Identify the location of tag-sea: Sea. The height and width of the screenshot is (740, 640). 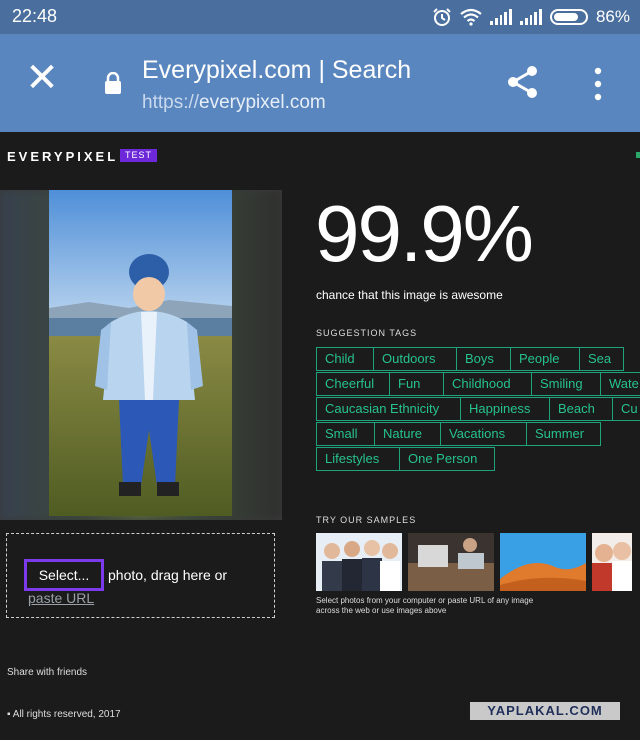
(601, 359).